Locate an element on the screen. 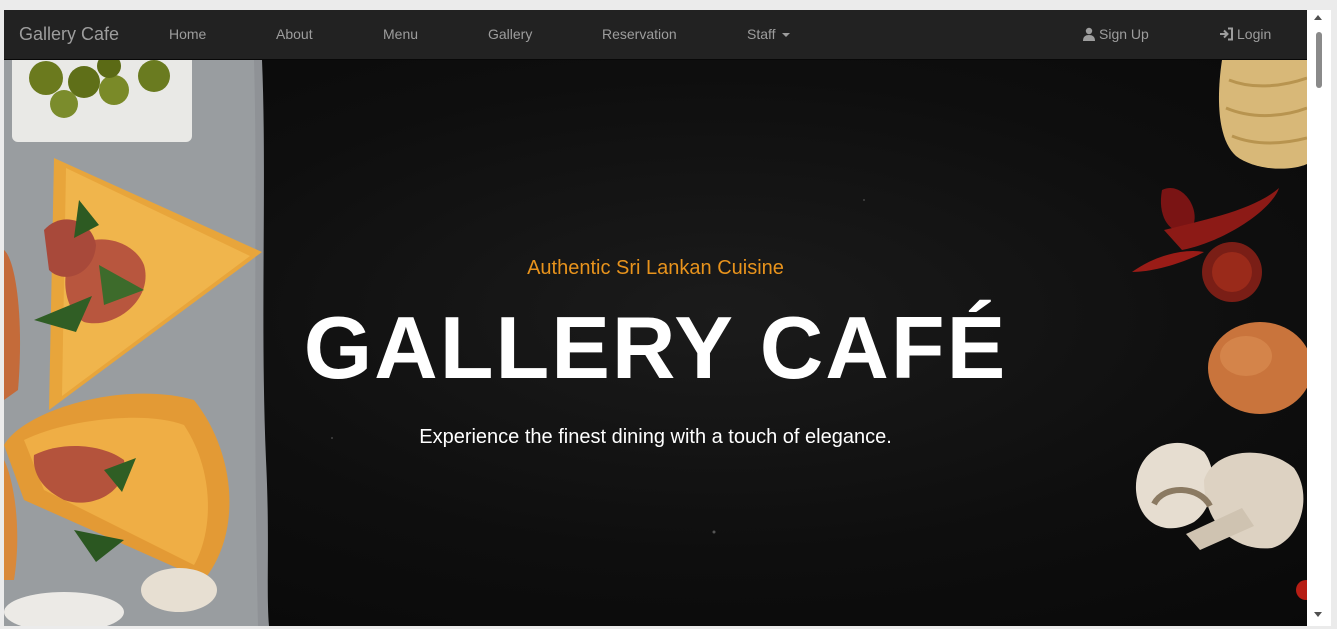  page-scrollbar is located at coordinates (1319, 318).